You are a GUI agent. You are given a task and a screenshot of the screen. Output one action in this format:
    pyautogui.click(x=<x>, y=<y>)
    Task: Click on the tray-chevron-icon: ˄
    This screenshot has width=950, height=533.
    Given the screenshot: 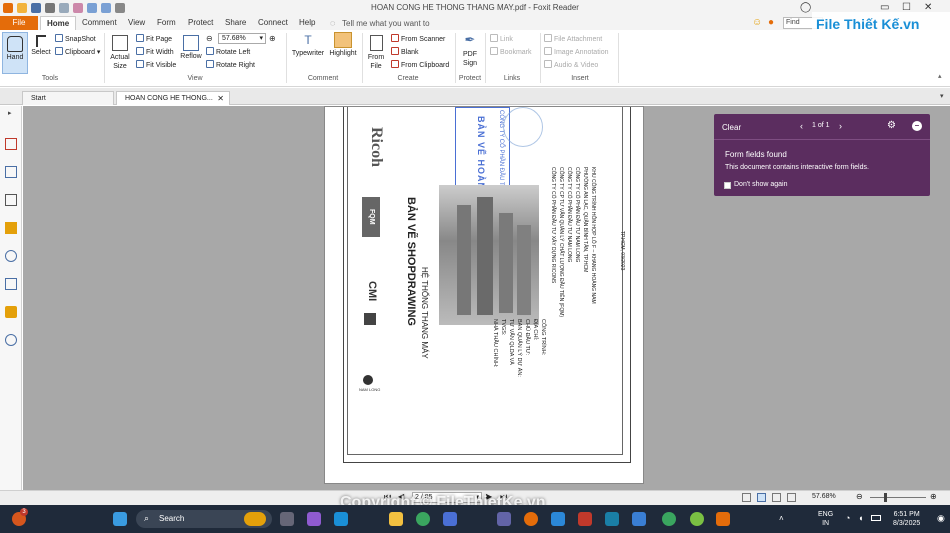 What is the action you would take?
    pyautogui.click(x=781, y=518)
    